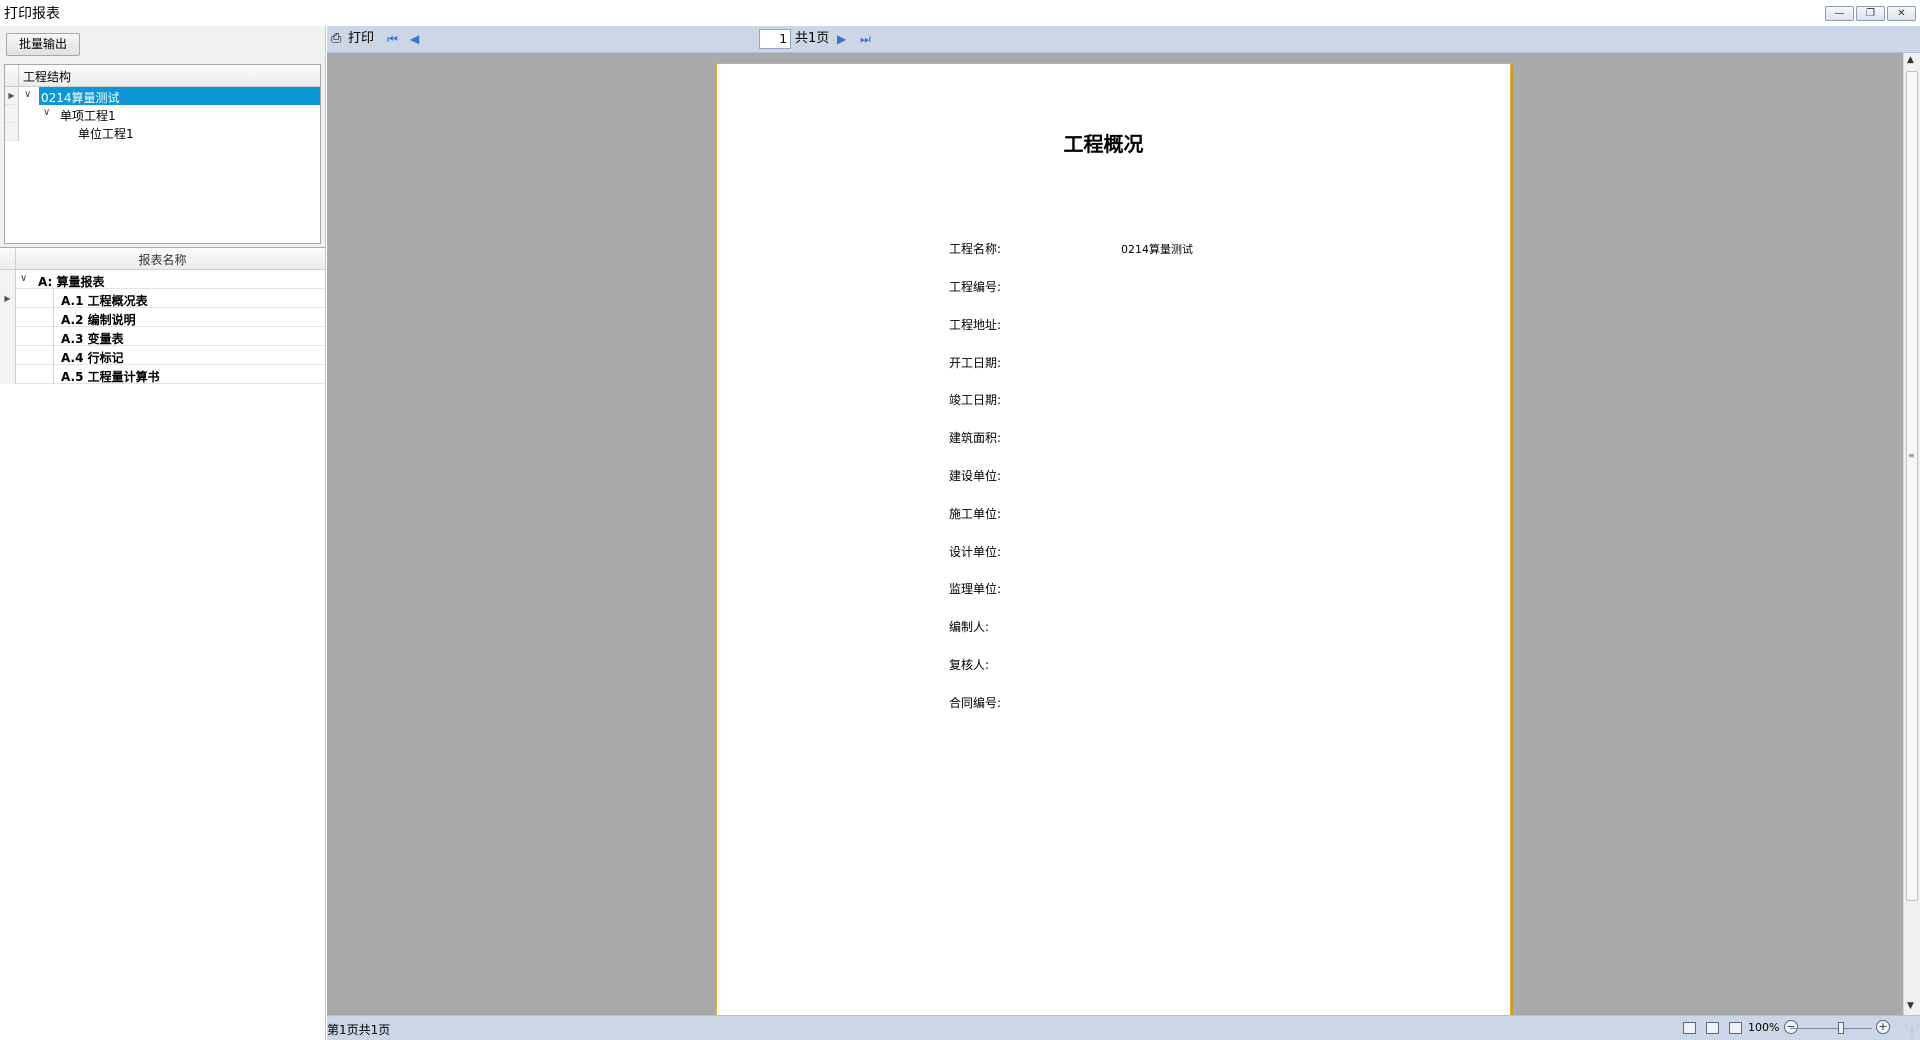 This screenshot has width=1920, height=1040. I want to click on report-row-label: A.3 变量表, so click(92, 339).